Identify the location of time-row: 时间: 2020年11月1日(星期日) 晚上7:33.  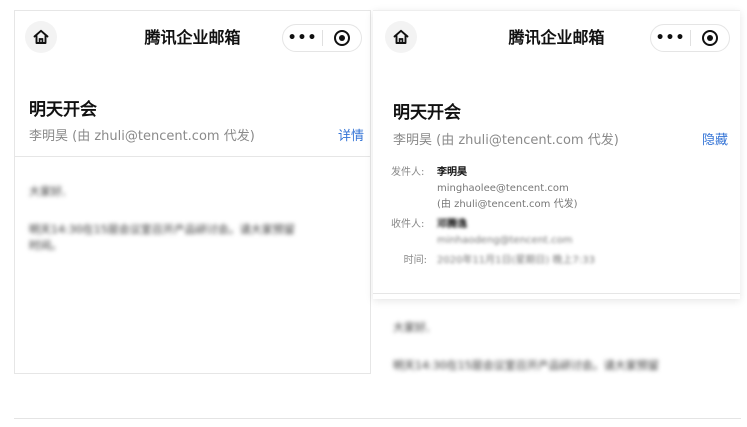
(561, 261).